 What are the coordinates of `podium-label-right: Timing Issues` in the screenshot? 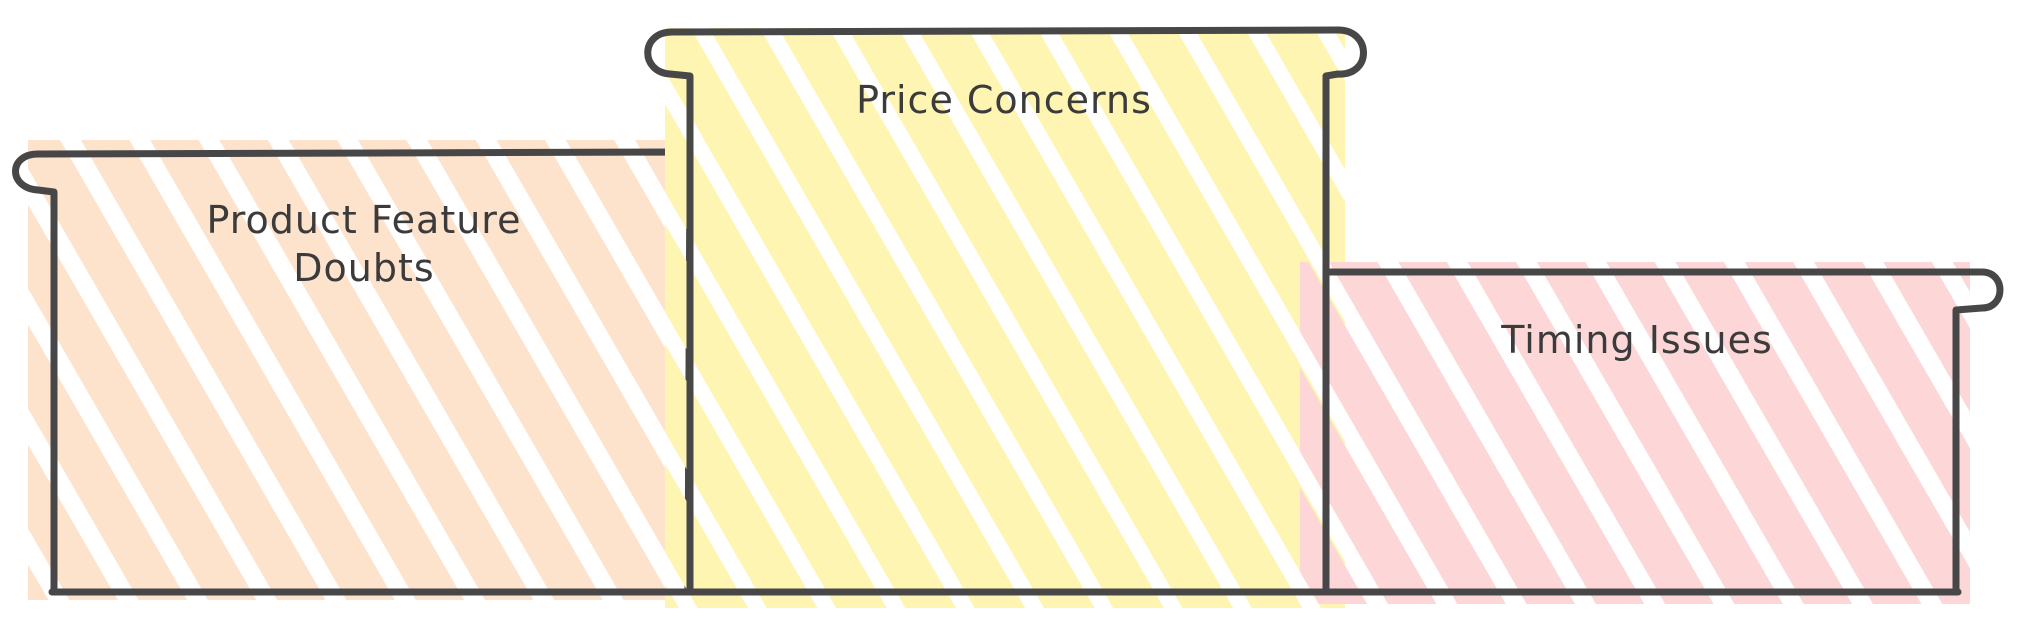 It's located at (1637, 340).